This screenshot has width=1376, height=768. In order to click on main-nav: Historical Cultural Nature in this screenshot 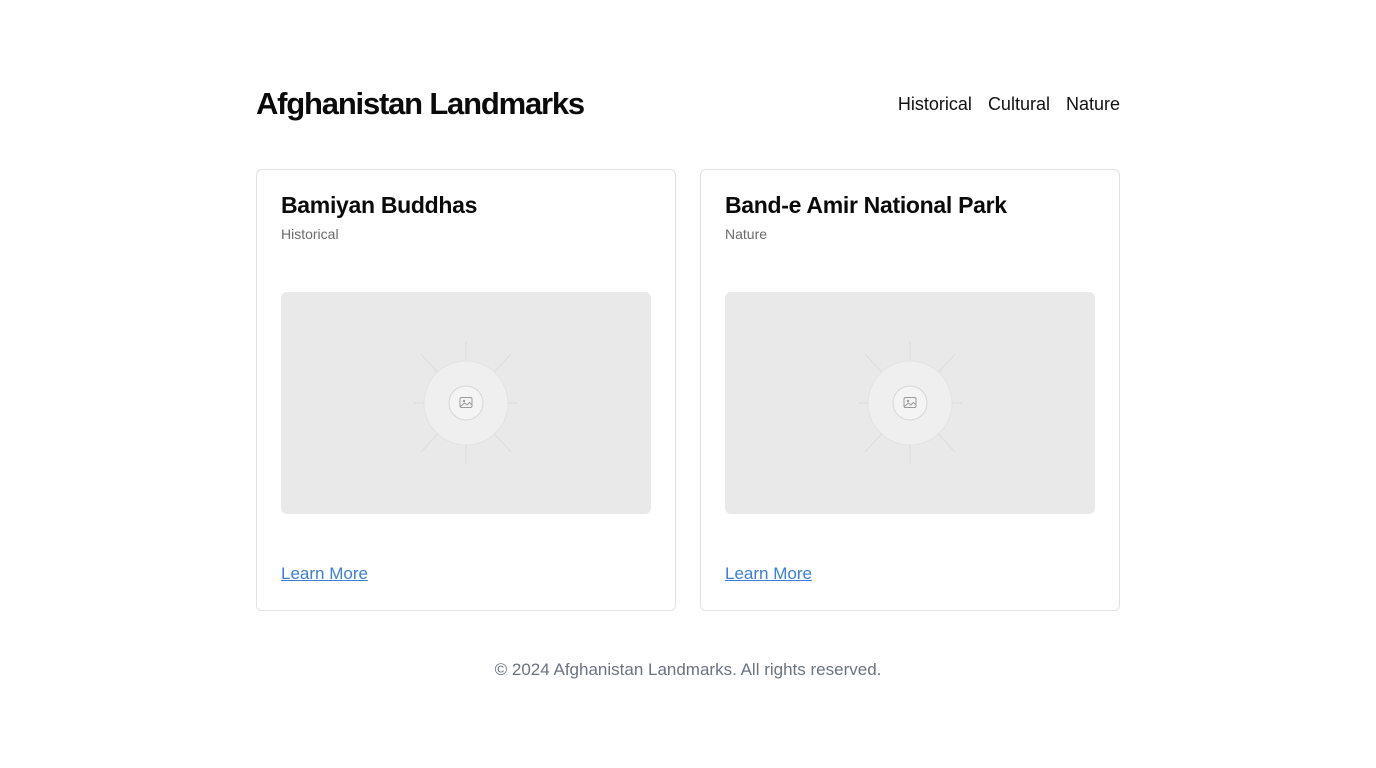, I will do `click(1009, 104)`.